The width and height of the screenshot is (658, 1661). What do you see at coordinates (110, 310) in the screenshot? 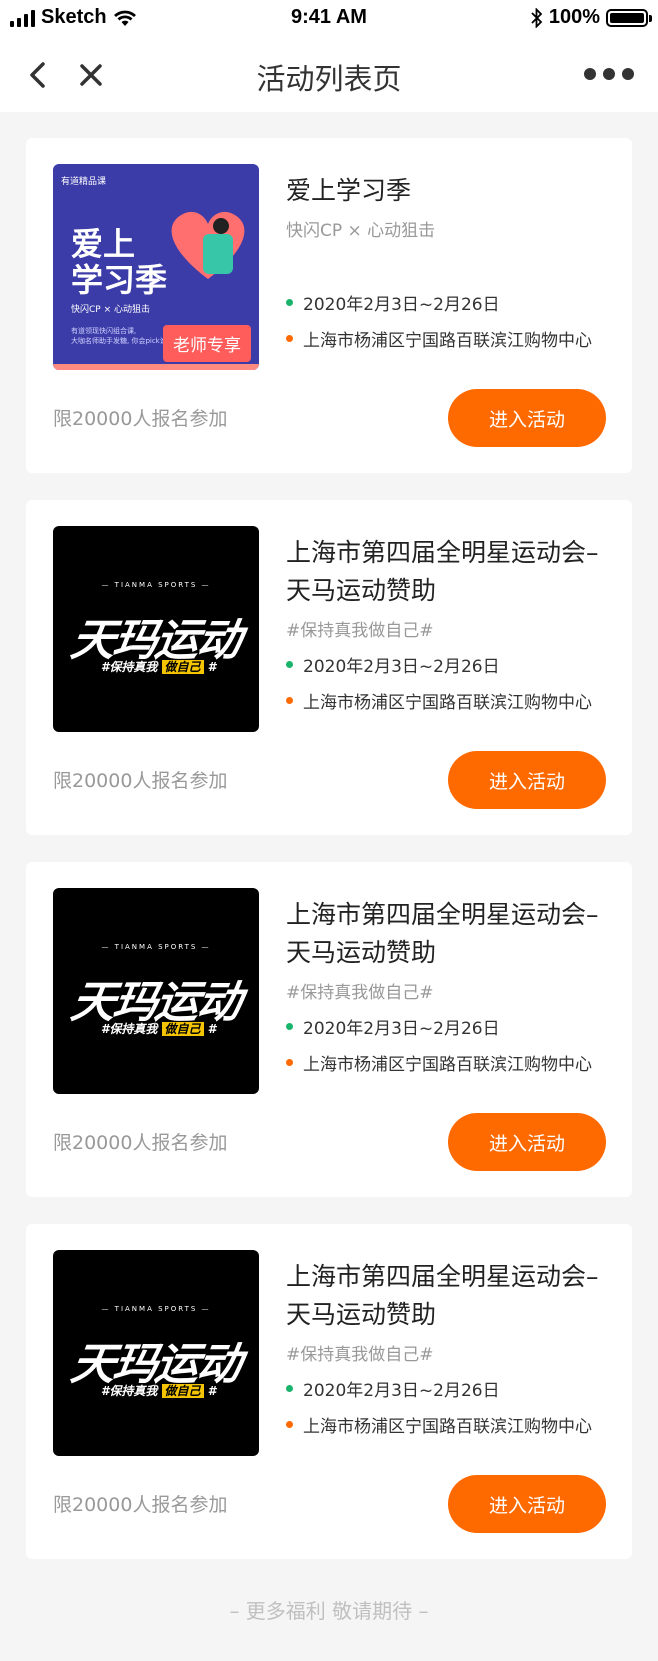
I see `thumb-cp: 快闪CP × 心动狙击` at bounding box center [110, 310].